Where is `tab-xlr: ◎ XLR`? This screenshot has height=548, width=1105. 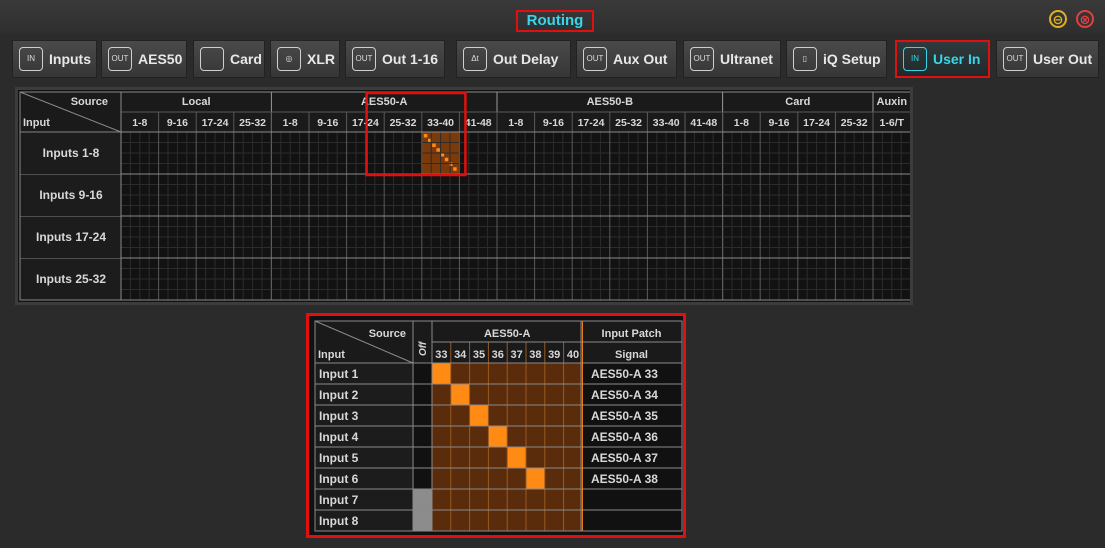
tab-xlr: ◎ XLR is located at coordinates (305, 59).